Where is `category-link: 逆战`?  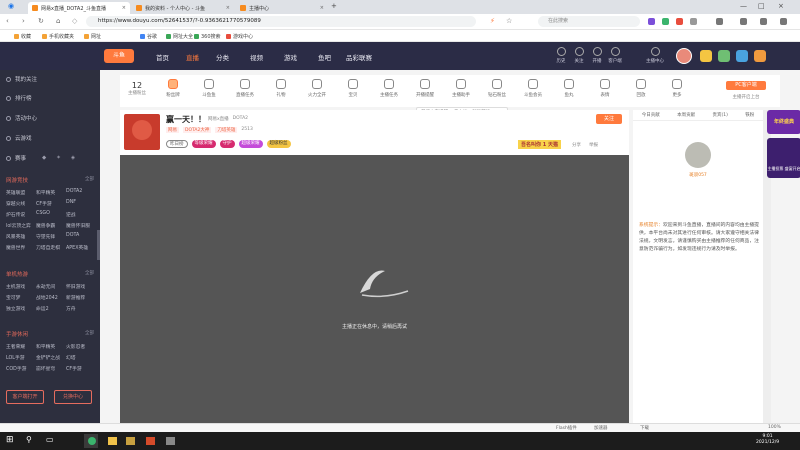 category-link: 逆战 is located at coordinates (81, 214).